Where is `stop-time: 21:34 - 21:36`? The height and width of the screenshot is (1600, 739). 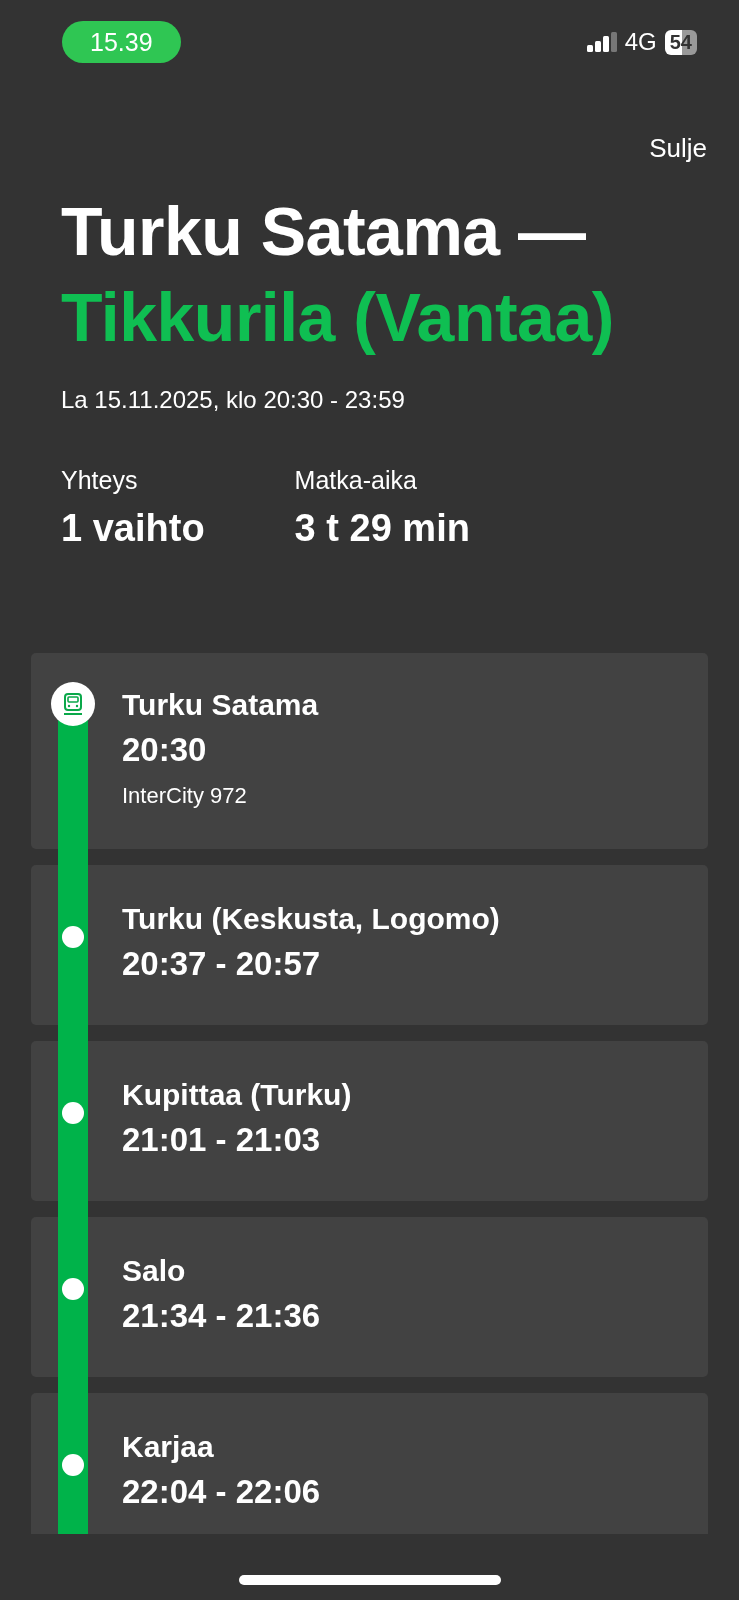 stop-time: 21:34 - 21:36 is located at coordinates (222, 1316).